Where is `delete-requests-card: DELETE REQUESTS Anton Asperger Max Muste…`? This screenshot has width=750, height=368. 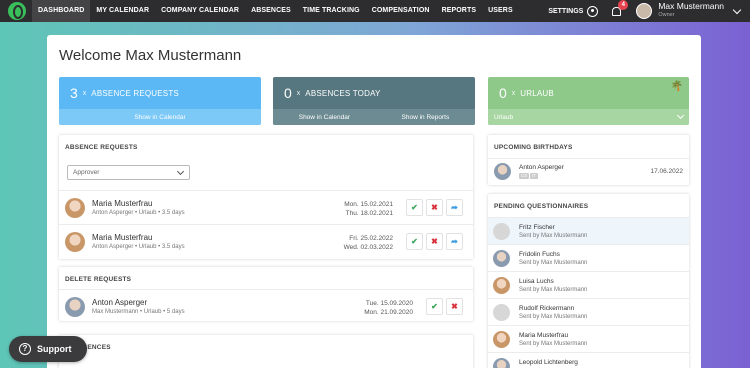
delete-requests-card: DELETE REQUESTS Anton Asperger Max Muste… is located at coordinates (266, 294).